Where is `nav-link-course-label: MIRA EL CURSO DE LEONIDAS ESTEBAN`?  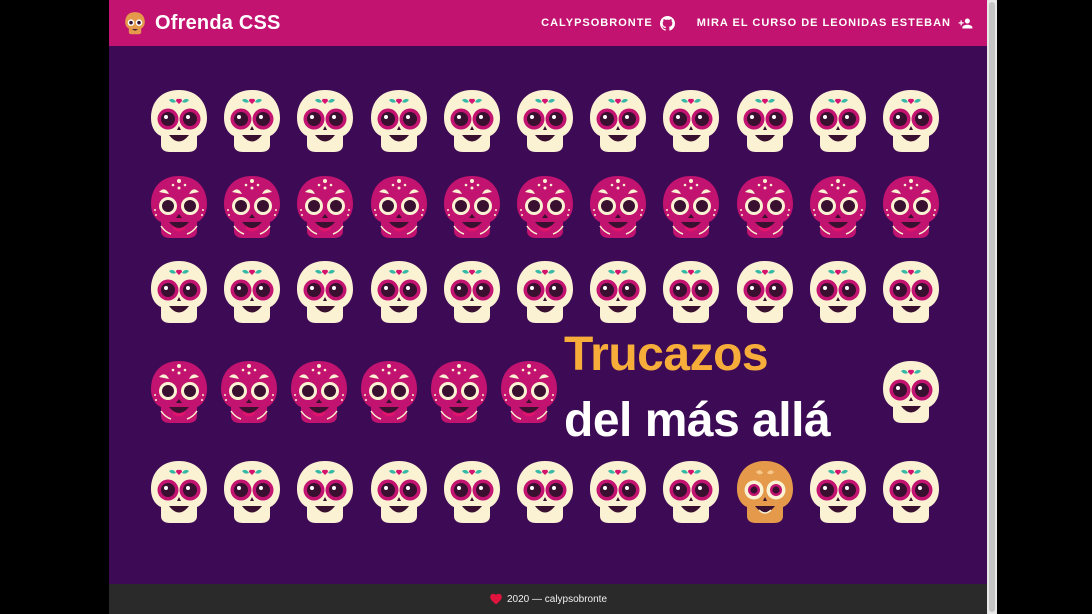 nav-link-course-label: MIRA EL CURSO DE LEONIDAS ESTEBAN is located at coordinates (823, 23).